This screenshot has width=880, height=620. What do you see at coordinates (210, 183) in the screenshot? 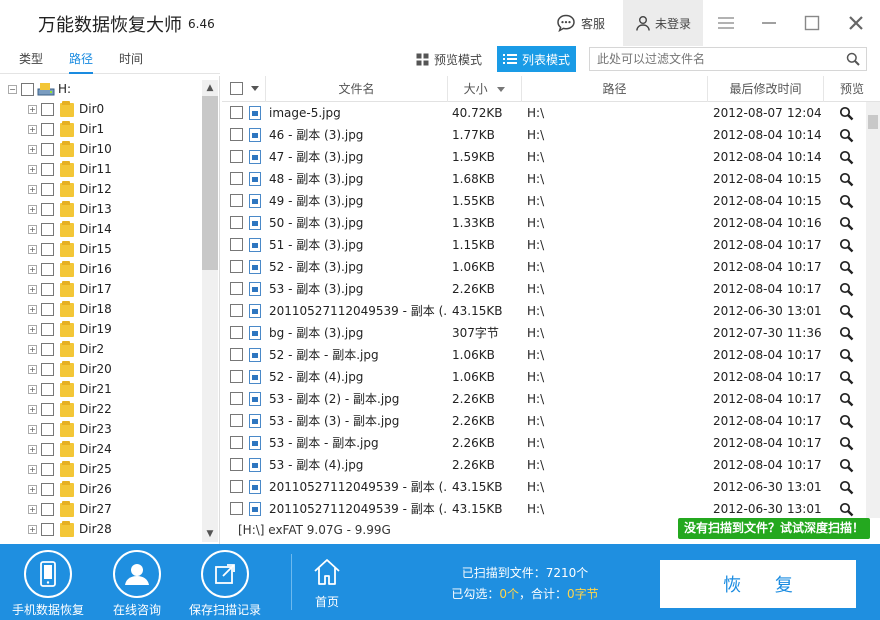
I see `tree-scroll-thumb` at bounding box center [210, 183].